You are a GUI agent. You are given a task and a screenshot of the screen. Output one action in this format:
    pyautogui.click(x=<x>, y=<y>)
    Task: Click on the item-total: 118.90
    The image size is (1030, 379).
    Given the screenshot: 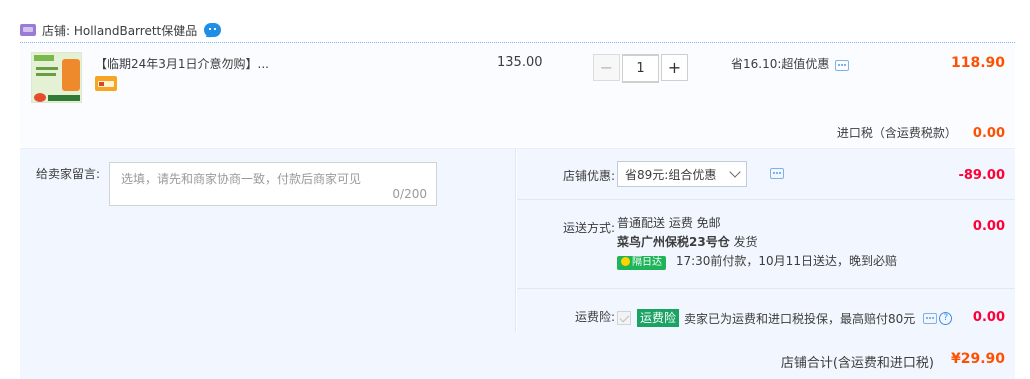 What is the action you would take?
    pyautogui.click(x=977, y=63)
    